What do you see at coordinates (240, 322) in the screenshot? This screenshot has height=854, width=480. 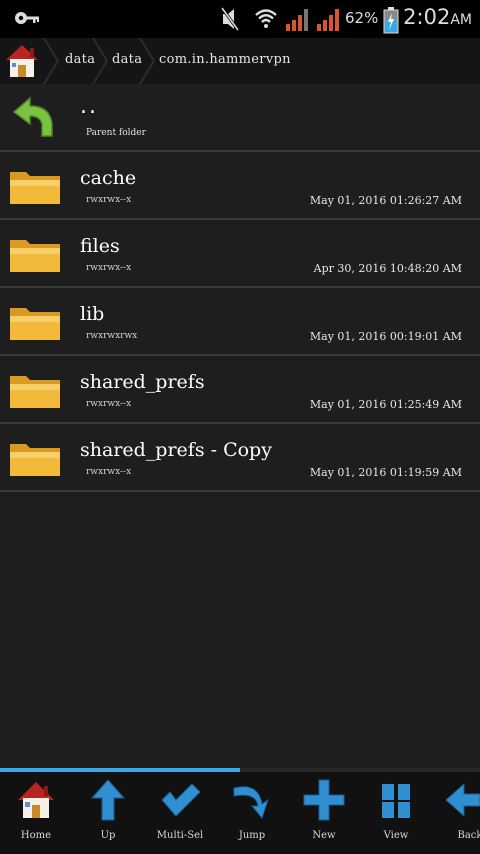 I see `list-item: lib rwxrwxrwx May 01, 2016 00:19:01 AM` at bounding box center [240, 322].